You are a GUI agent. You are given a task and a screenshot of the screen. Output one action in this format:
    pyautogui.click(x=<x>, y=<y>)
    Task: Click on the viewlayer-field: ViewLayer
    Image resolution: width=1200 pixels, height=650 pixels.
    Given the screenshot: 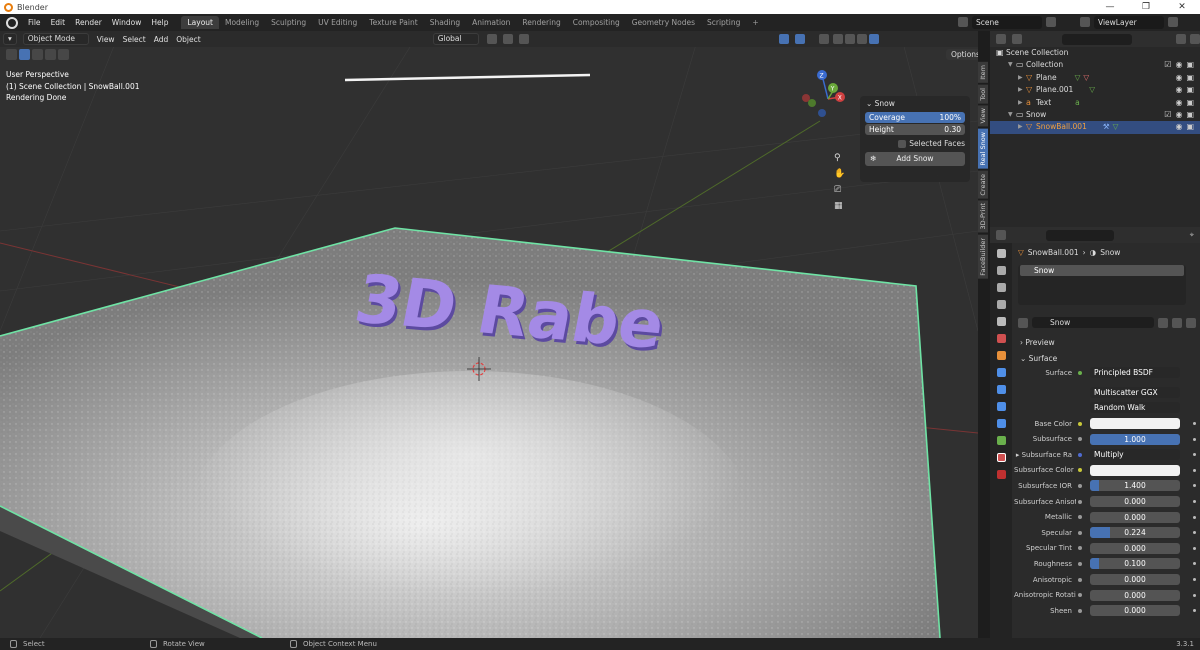 What is the action you would take?
    pyautogui.click(x=1129, y=22)
    